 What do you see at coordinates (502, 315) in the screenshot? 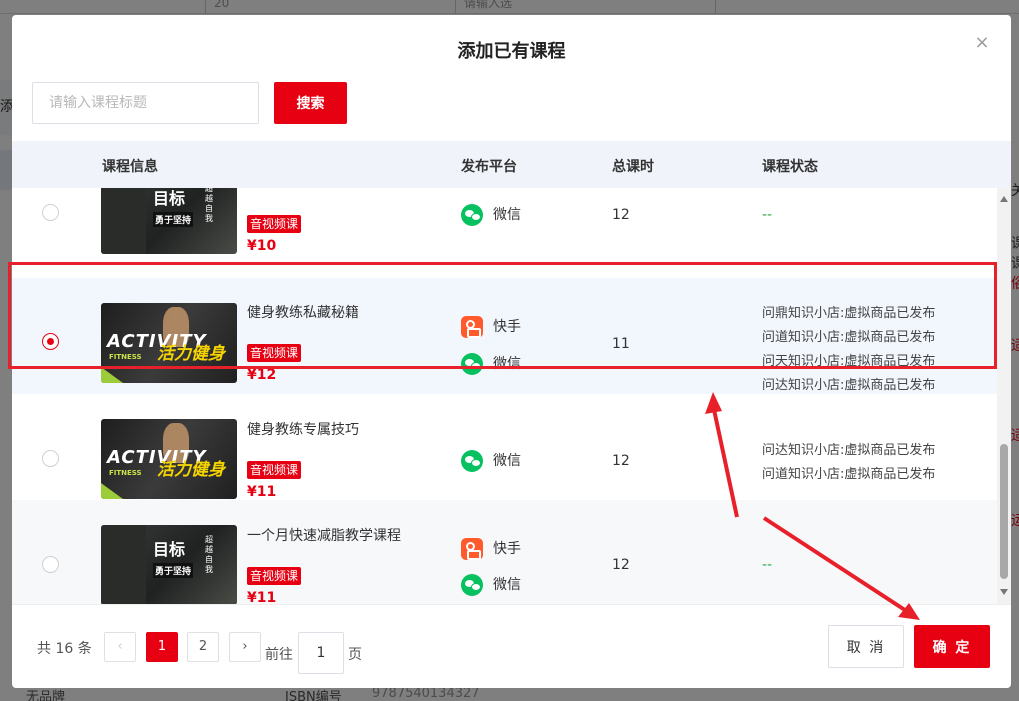
I see `annotation-highlight-box` at bounding box center [502, 315].